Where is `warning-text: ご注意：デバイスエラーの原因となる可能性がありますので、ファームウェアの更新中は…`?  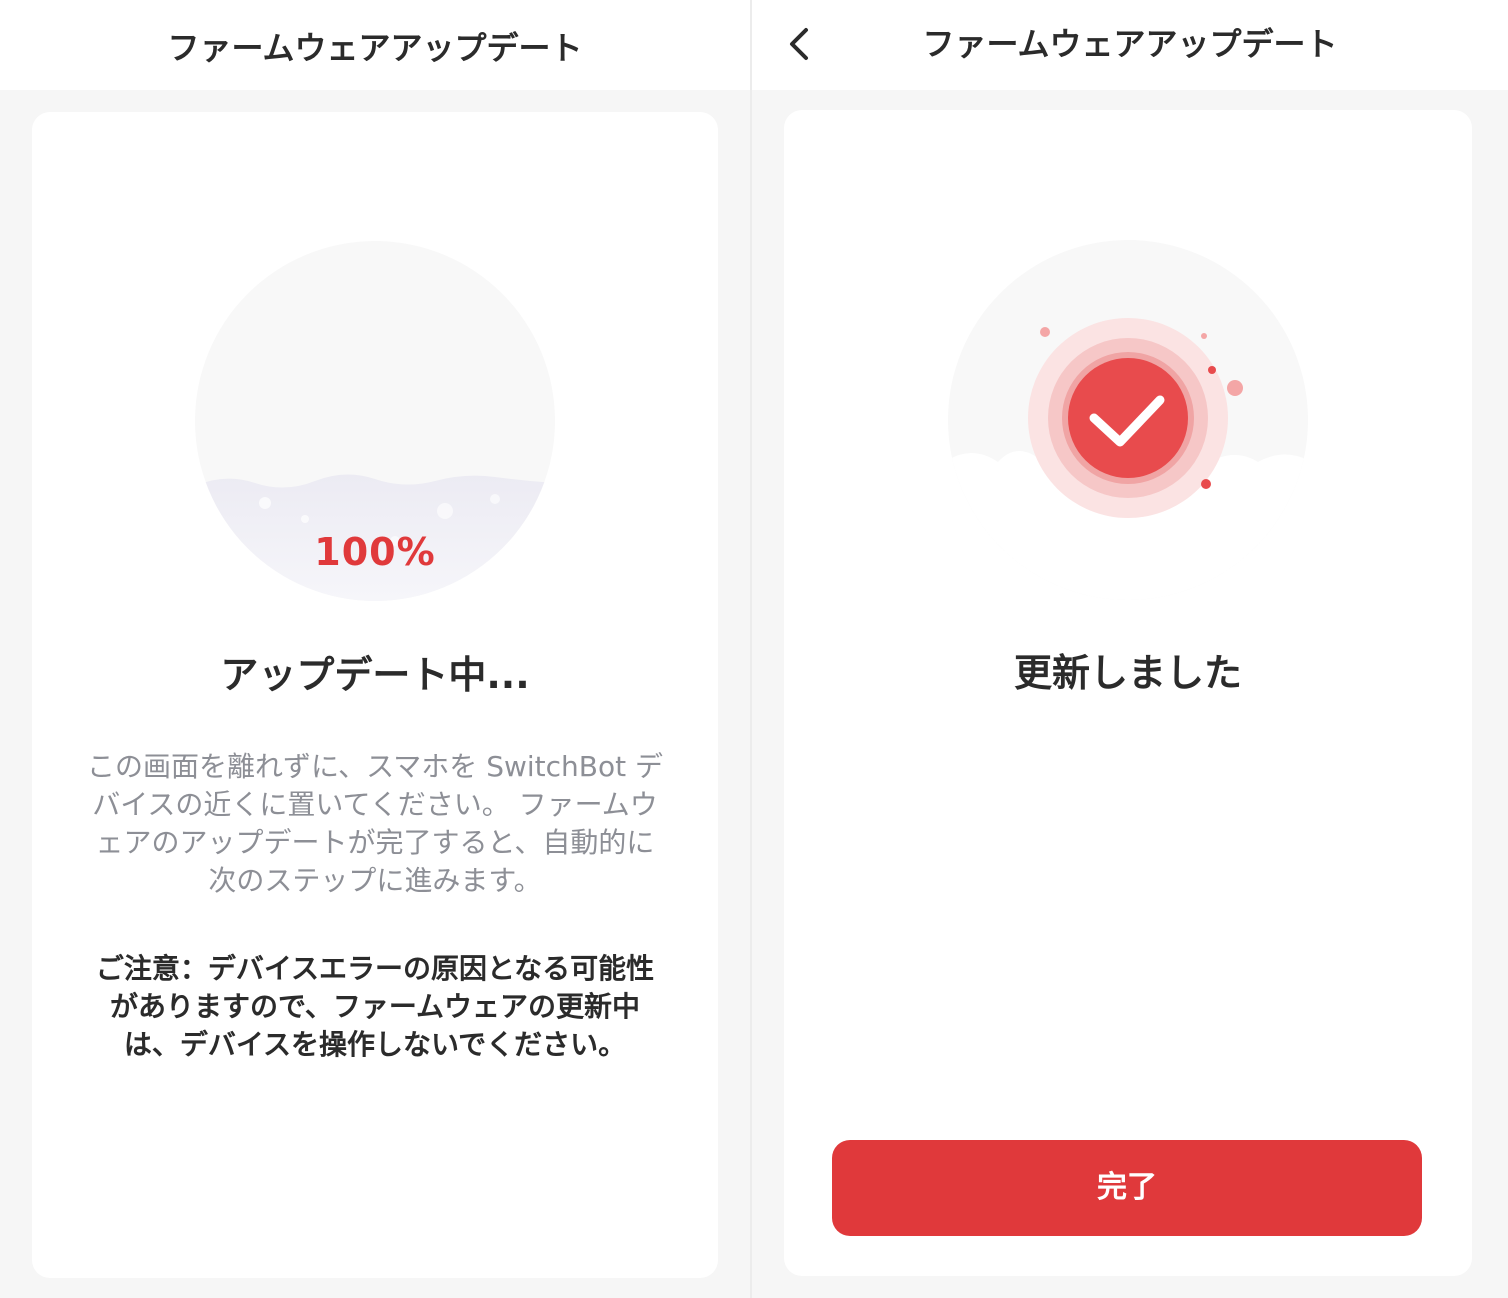 warning-text: ご注意：デバイスエラーの原因となる可能性がありますので、ファームウェアの更新中は… is located at coordinates (375, 1006).